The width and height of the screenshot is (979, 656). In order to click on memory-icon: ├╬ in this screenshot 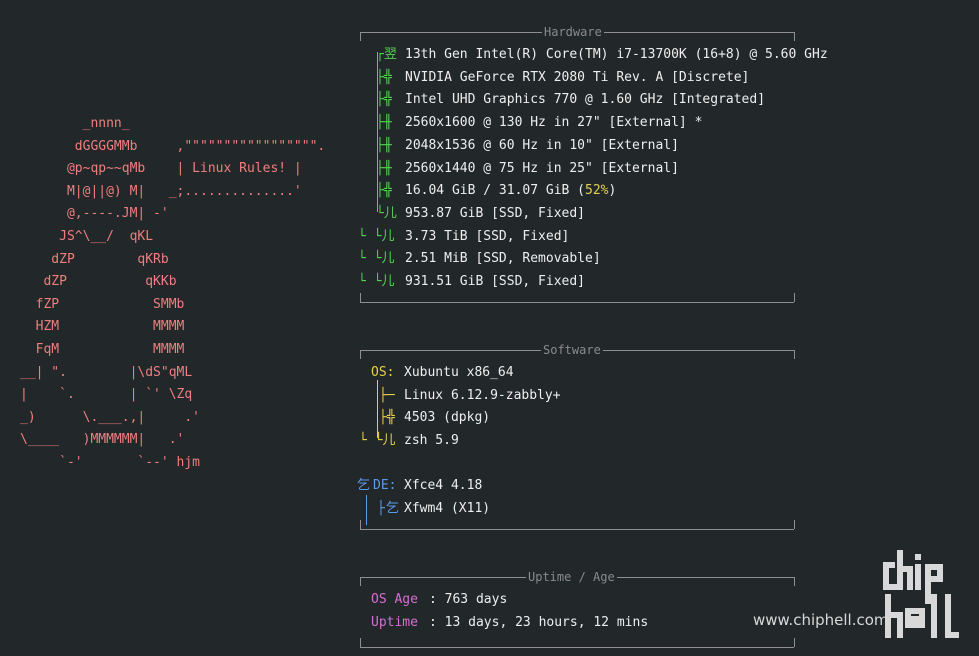, I will do `click(384, 191)`.